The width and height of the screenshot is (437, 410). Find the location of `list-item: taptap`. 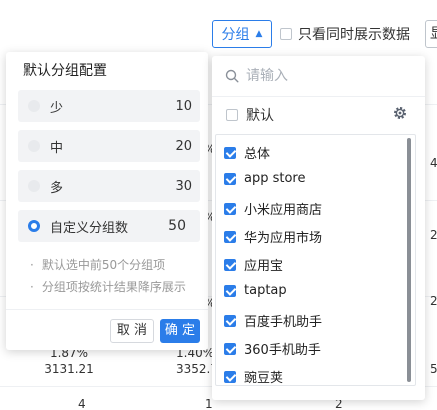

list-item: taptap is located at coordinates (255, 290).